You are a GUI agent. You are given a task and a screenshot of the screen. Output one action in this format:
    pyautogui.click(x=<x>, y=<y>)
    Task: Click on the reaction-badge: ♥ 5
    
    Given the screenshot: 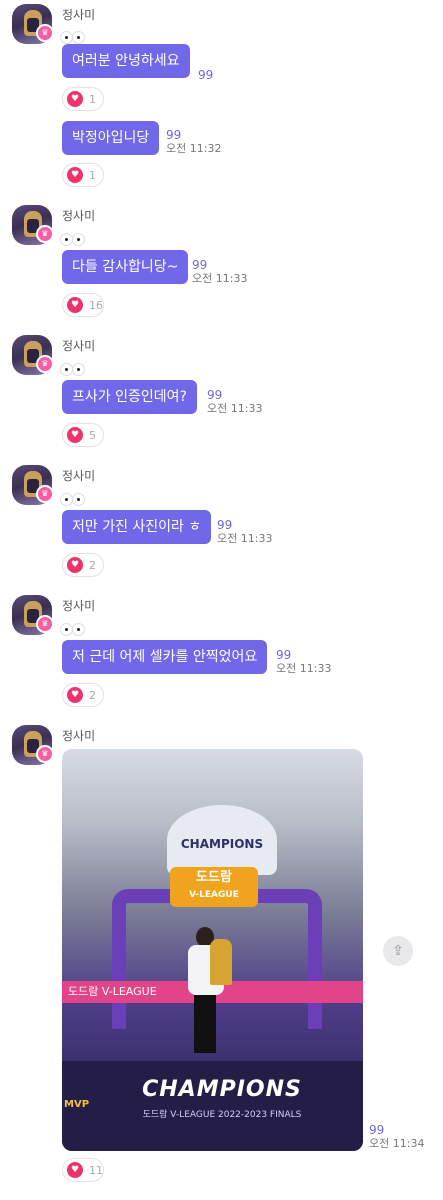 What is the action you would take?
    pyautogui.click(x=83, y=435)
    